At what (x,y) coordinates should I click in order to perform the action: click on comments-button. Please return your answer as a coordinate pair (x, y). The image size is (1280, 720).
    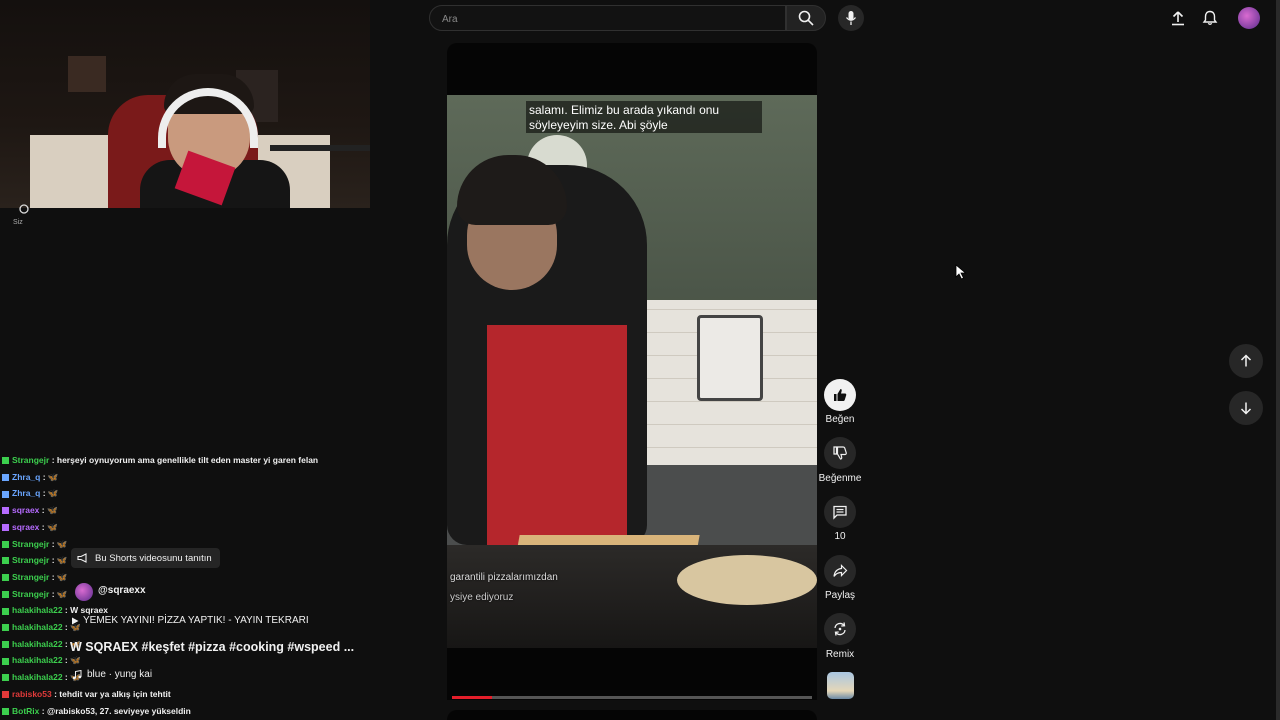
    Looking at the image, I should click on (840, 512).